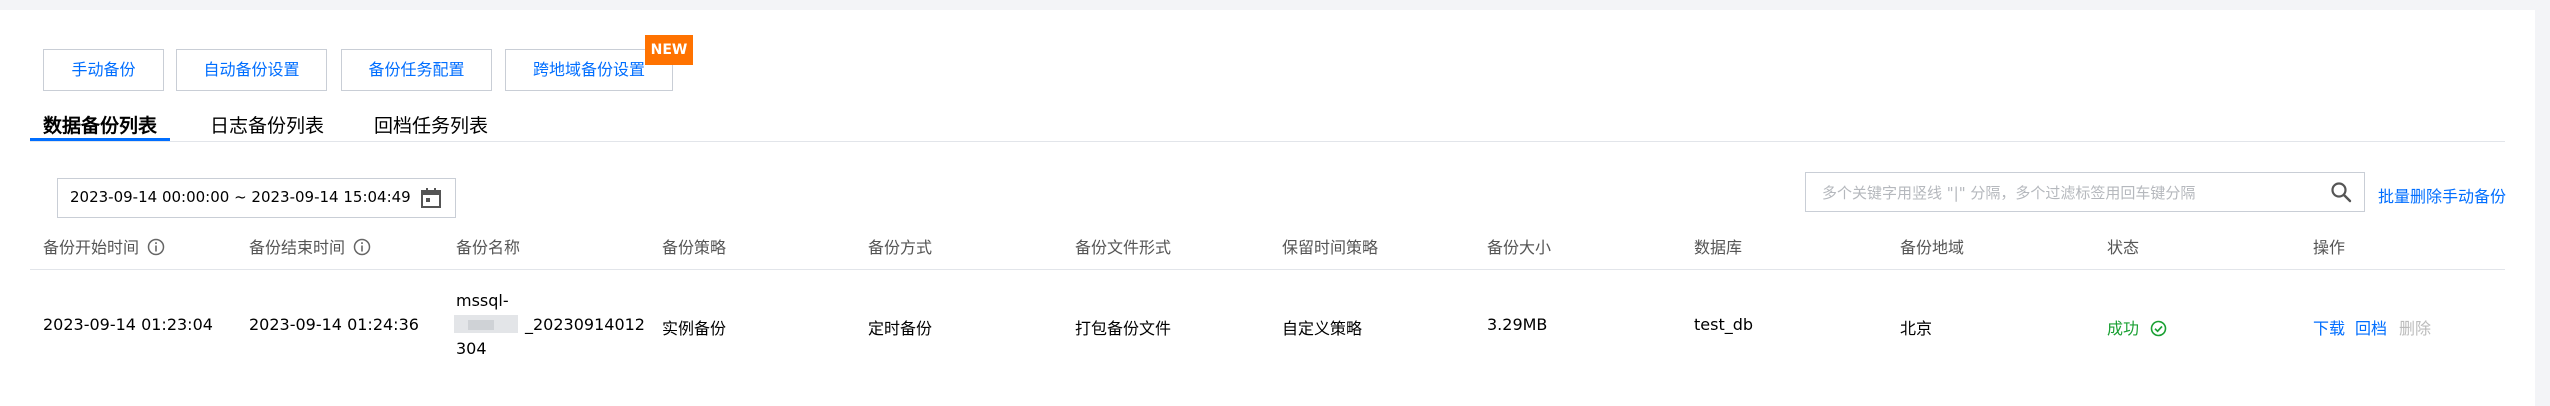 This screenshot has width=2550, height=406. I want to click on tab-log-backup-list: 日志备份列表, so click(267, 124).